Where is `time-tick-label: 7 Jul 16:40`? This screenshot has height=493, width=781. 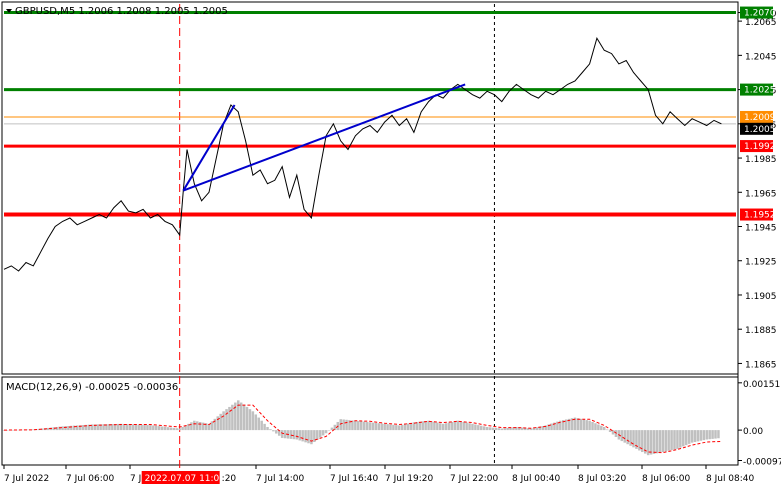
time-tick-label: 7 Jul 16:40 is located at coordinates (354, 479).